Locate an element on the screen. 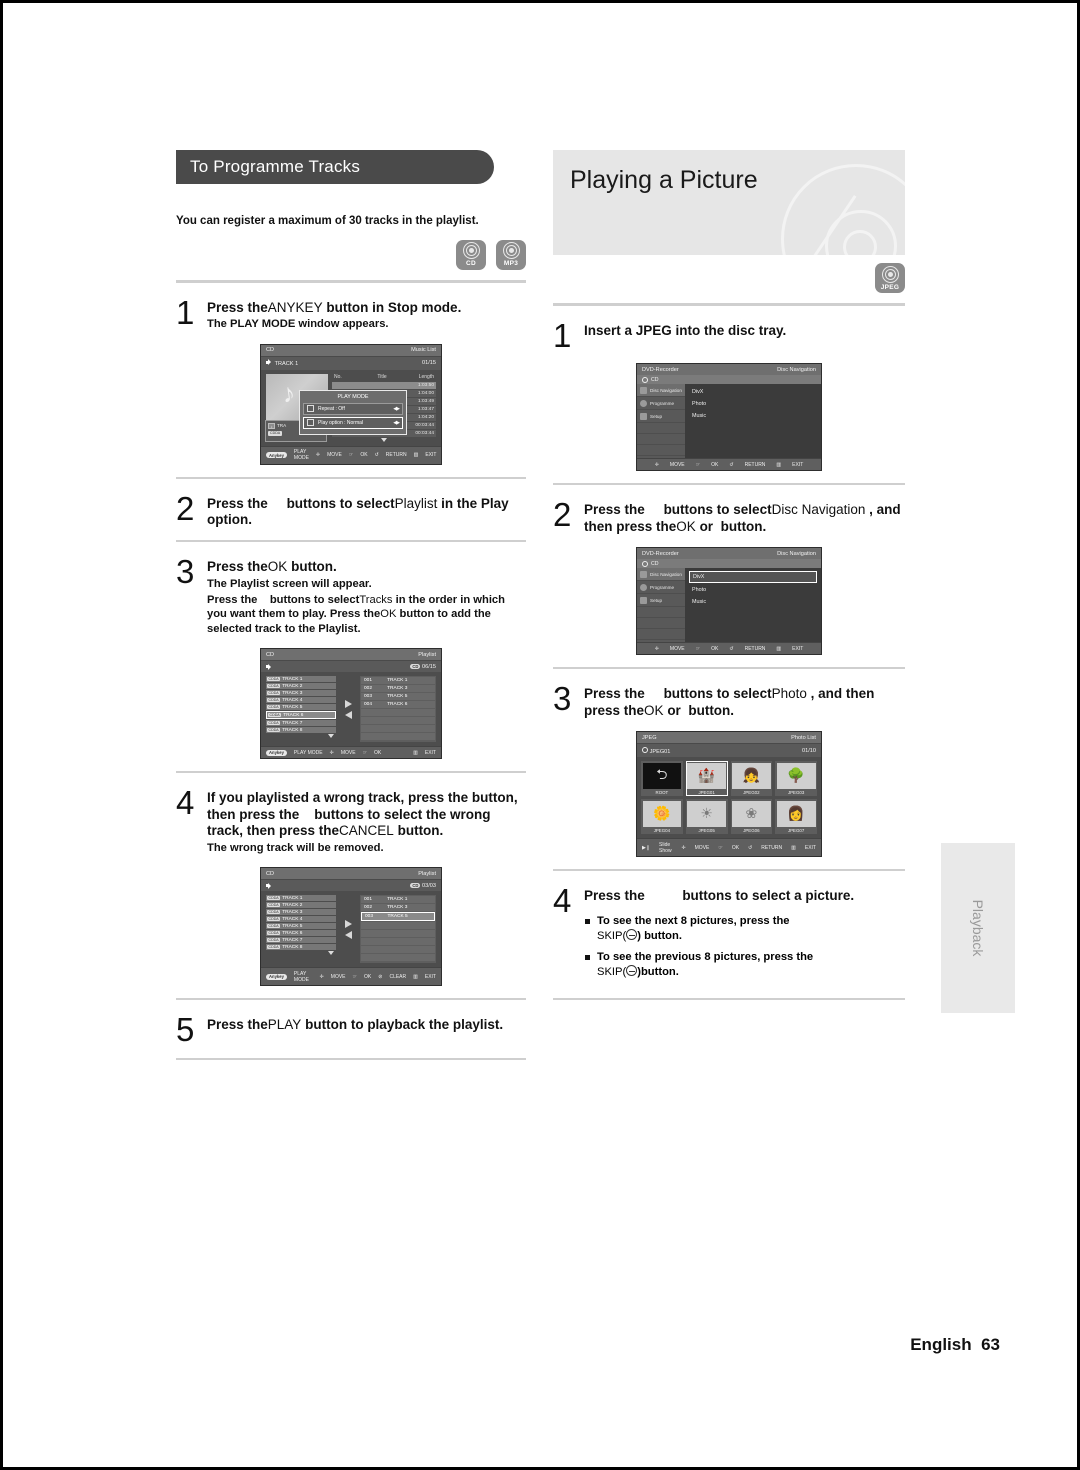 The width and height of the screenshot is (1080, 1470). playlist-row-selected: 003 TRACK 5 is located at coordinates (398, 917).